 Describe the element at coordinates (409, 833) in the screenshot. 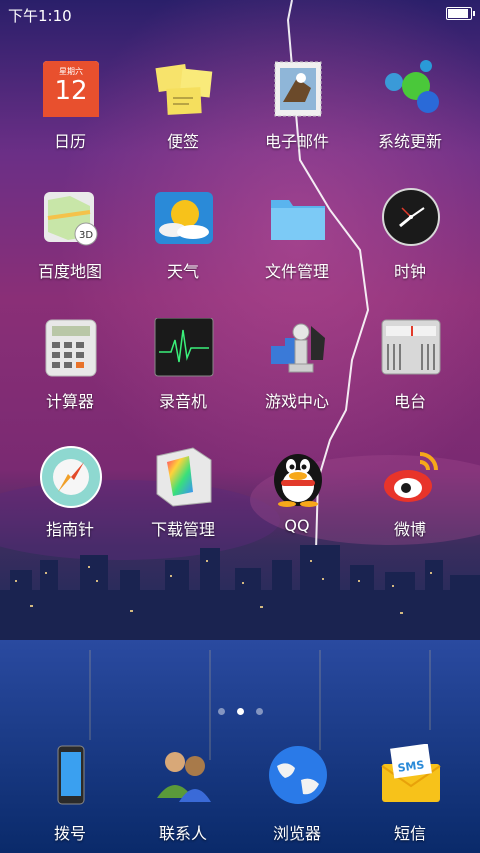

I see `app-label: 短信` at that location.